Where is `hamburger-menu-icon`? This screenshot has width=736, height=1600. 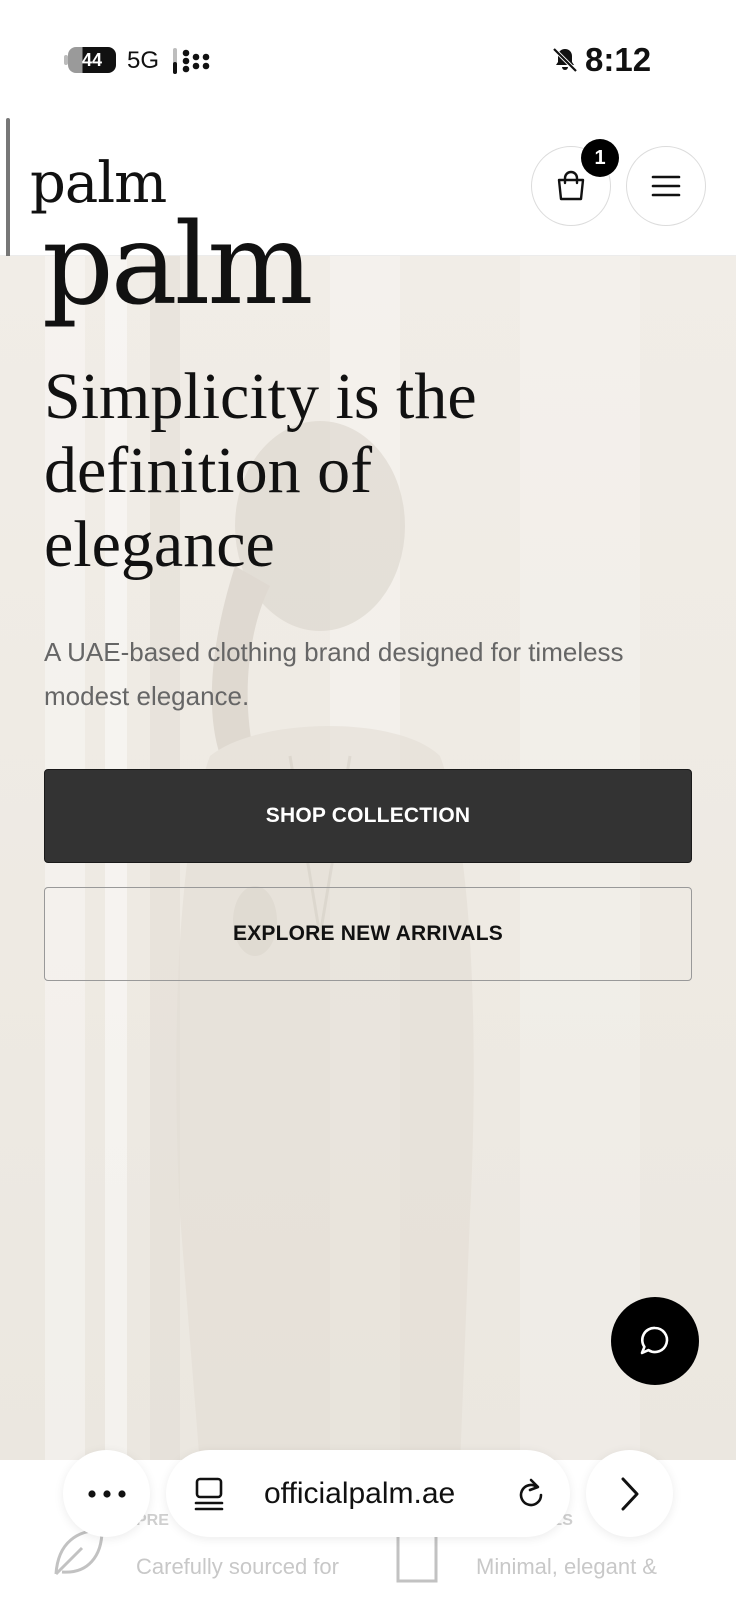
hamburger-menu-icon is located at coordinates (666, 186).